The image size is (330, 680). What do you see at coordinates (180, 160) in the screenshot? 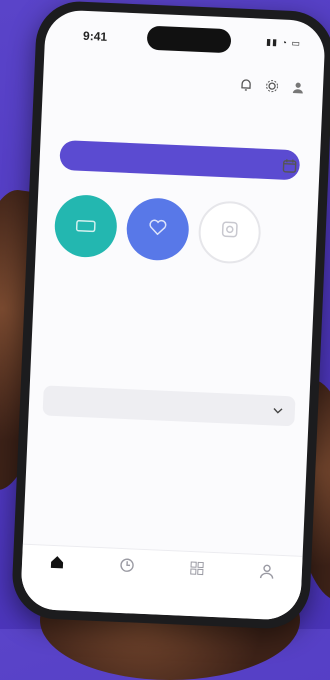
I see `primary-action-button` at bounding box center [180, 160].